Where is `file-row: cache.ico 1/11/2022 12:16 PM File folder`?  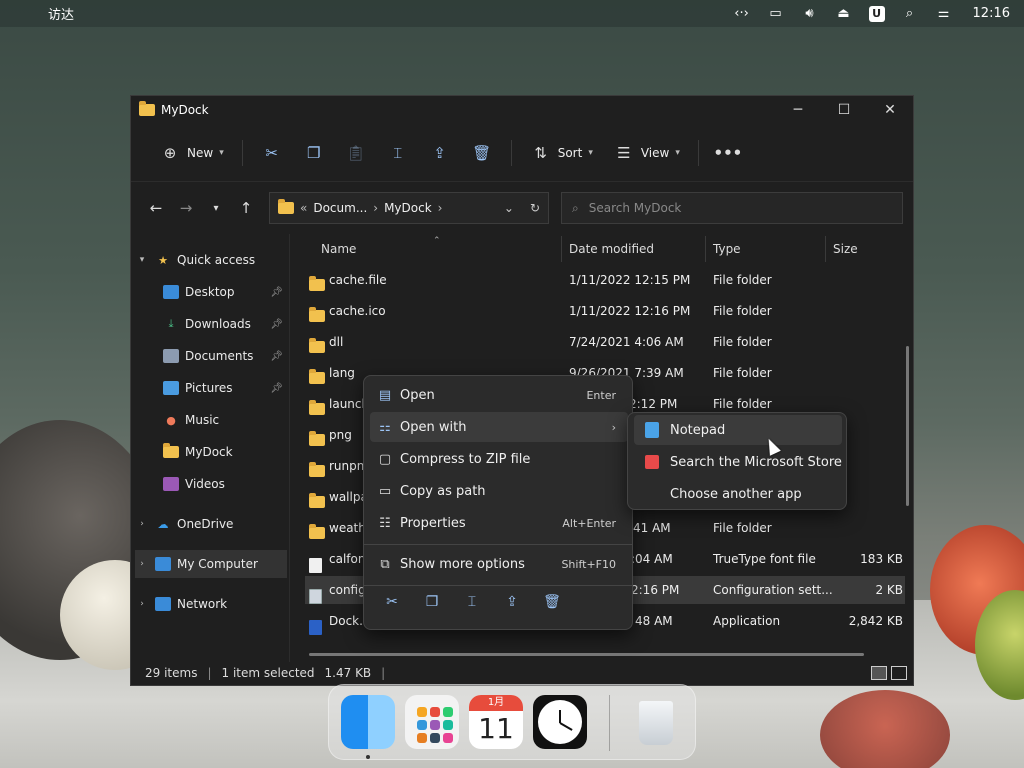 file-row: cache.ico 1/11/2022 12:16 PM File folder is located at coordinates (605, 311).